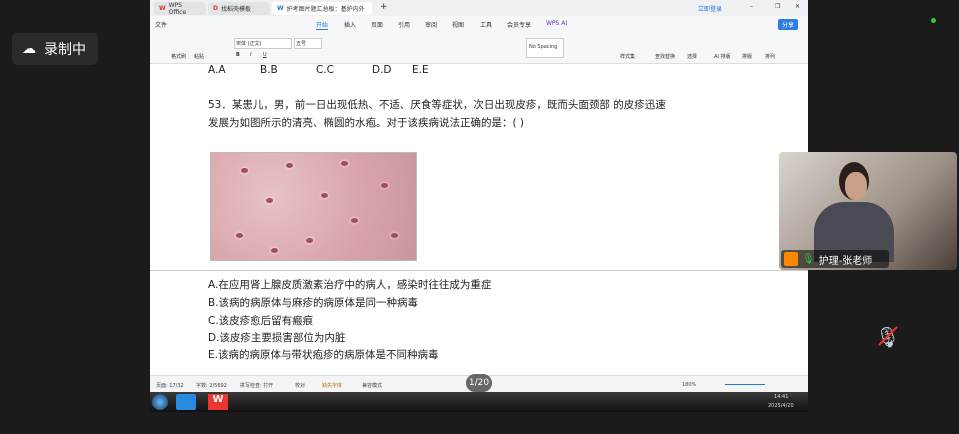 This screenshot has height=434, width=959. What do you see at coordinates (722, 56) in the screenshot?
I see `ai-layout-button: AI 排版` at bounding box center [722, 56].